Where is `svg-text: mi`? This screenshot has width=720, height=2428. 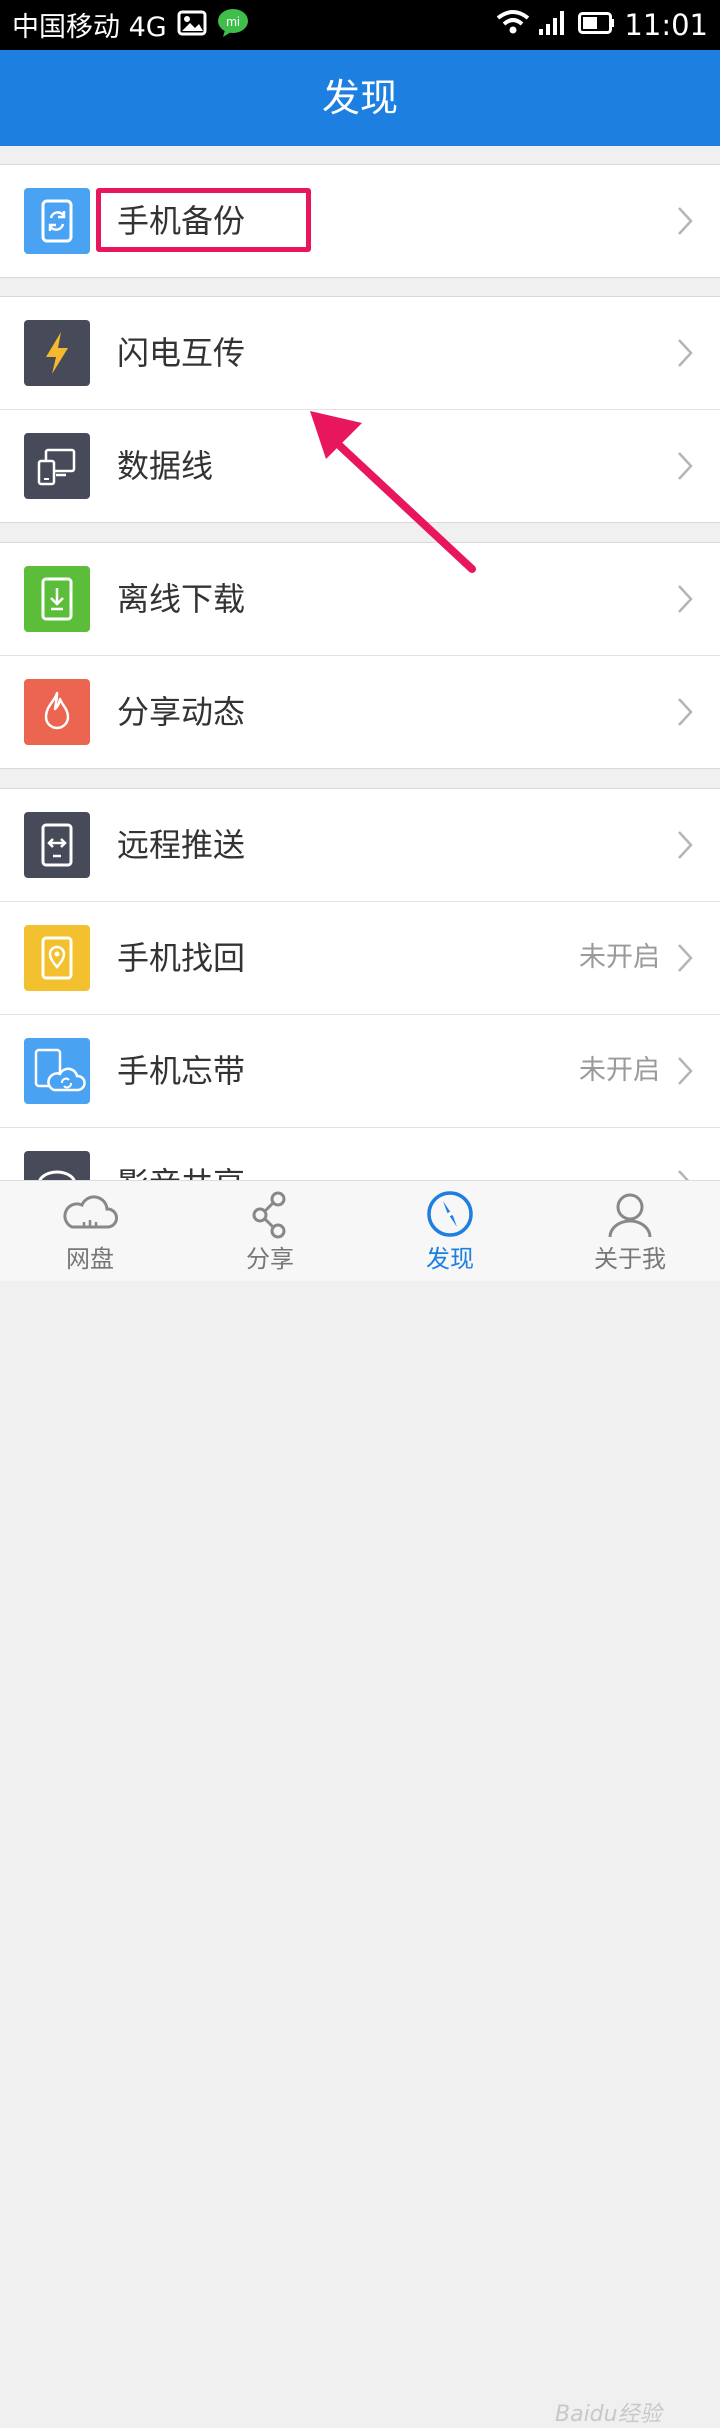
svg-text: mi is located at coordinates (233, 21).